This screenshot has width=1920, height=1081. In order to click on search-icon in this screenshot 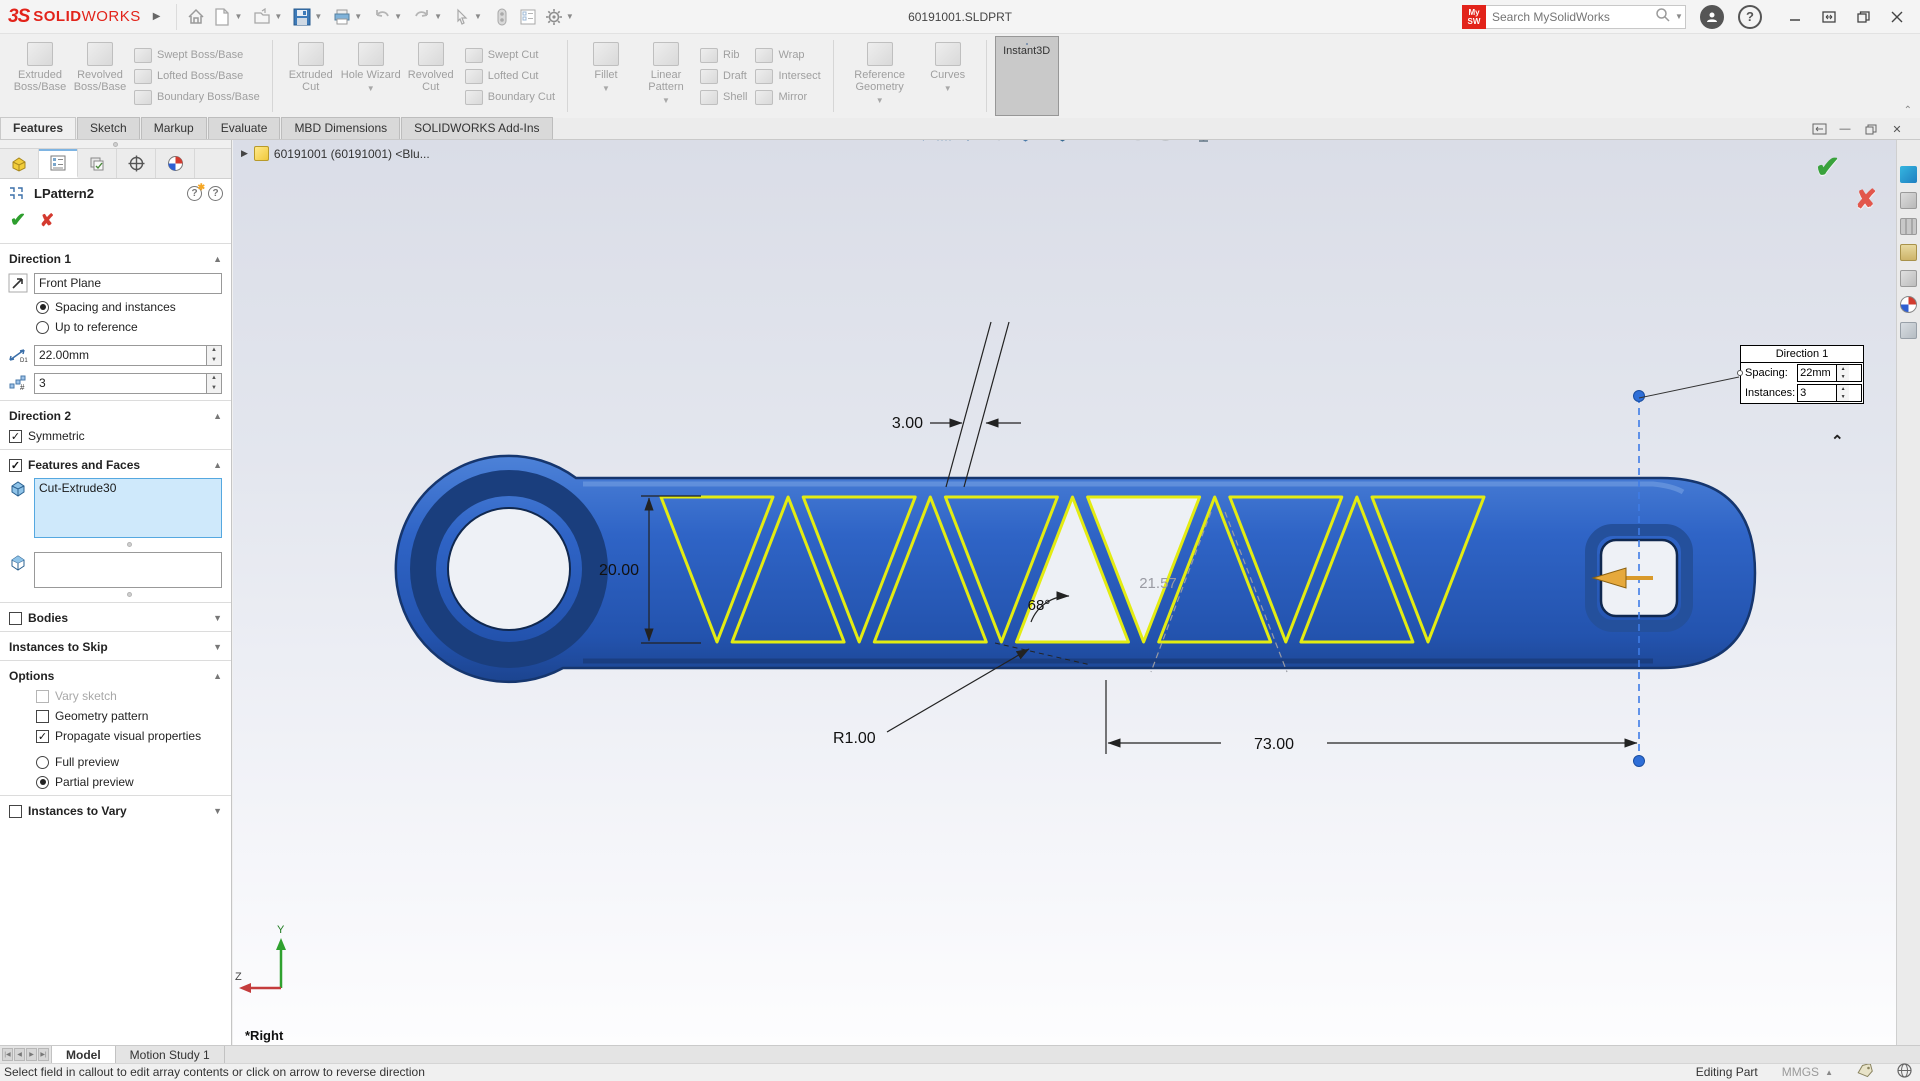, I will do `click(1663, 16)`.